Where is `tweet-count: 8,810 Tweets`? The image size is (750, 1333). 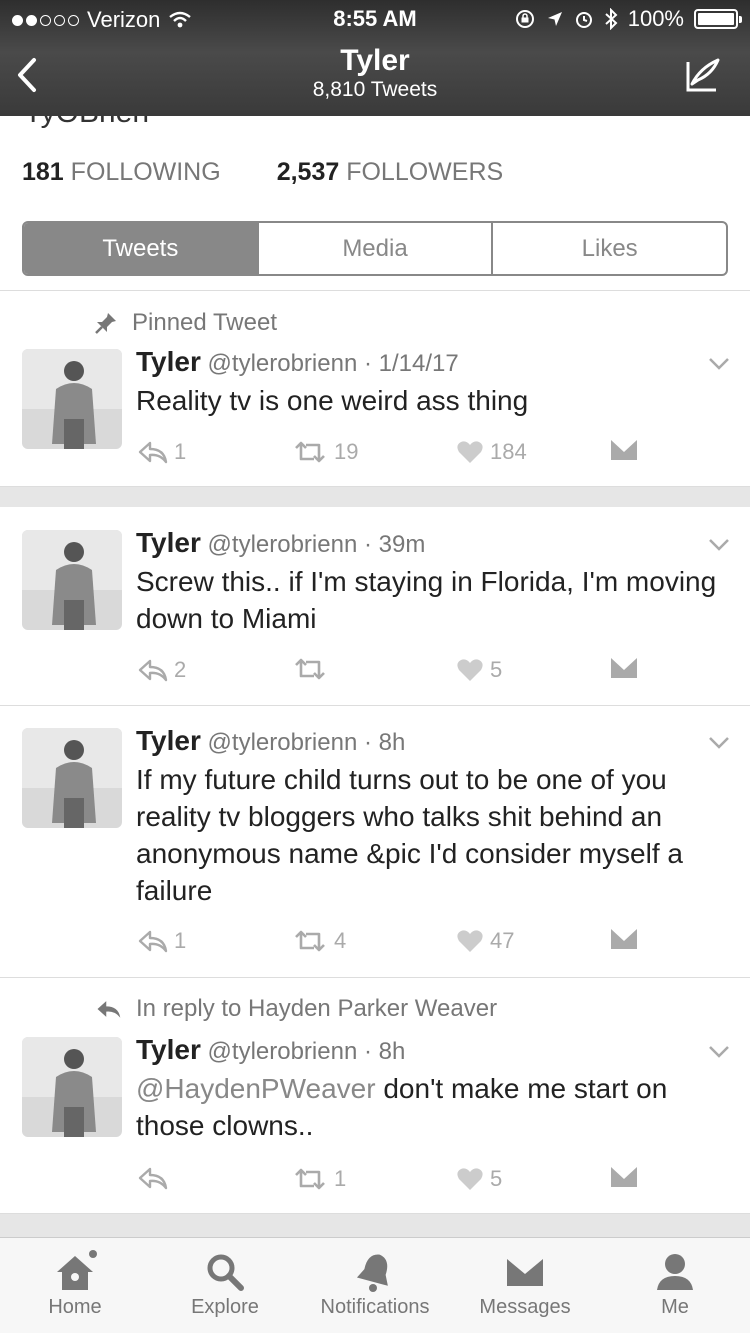
tweet-count: 8,810 Tweets is located at coordinates (375, 89).